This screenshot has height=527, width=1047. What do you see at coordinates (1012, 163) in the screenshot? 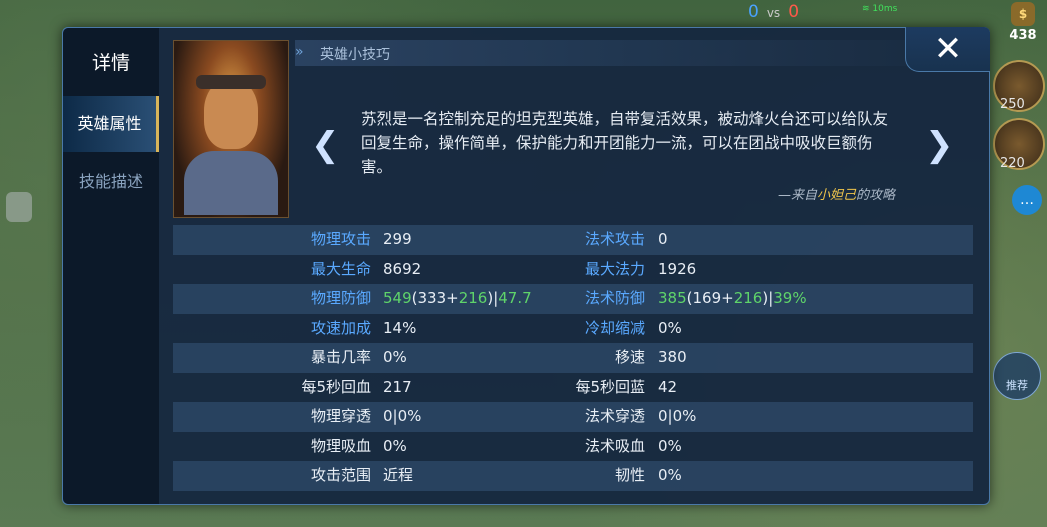
I see `shop-item-2-price: 220` at bounding box center [1012, 163].